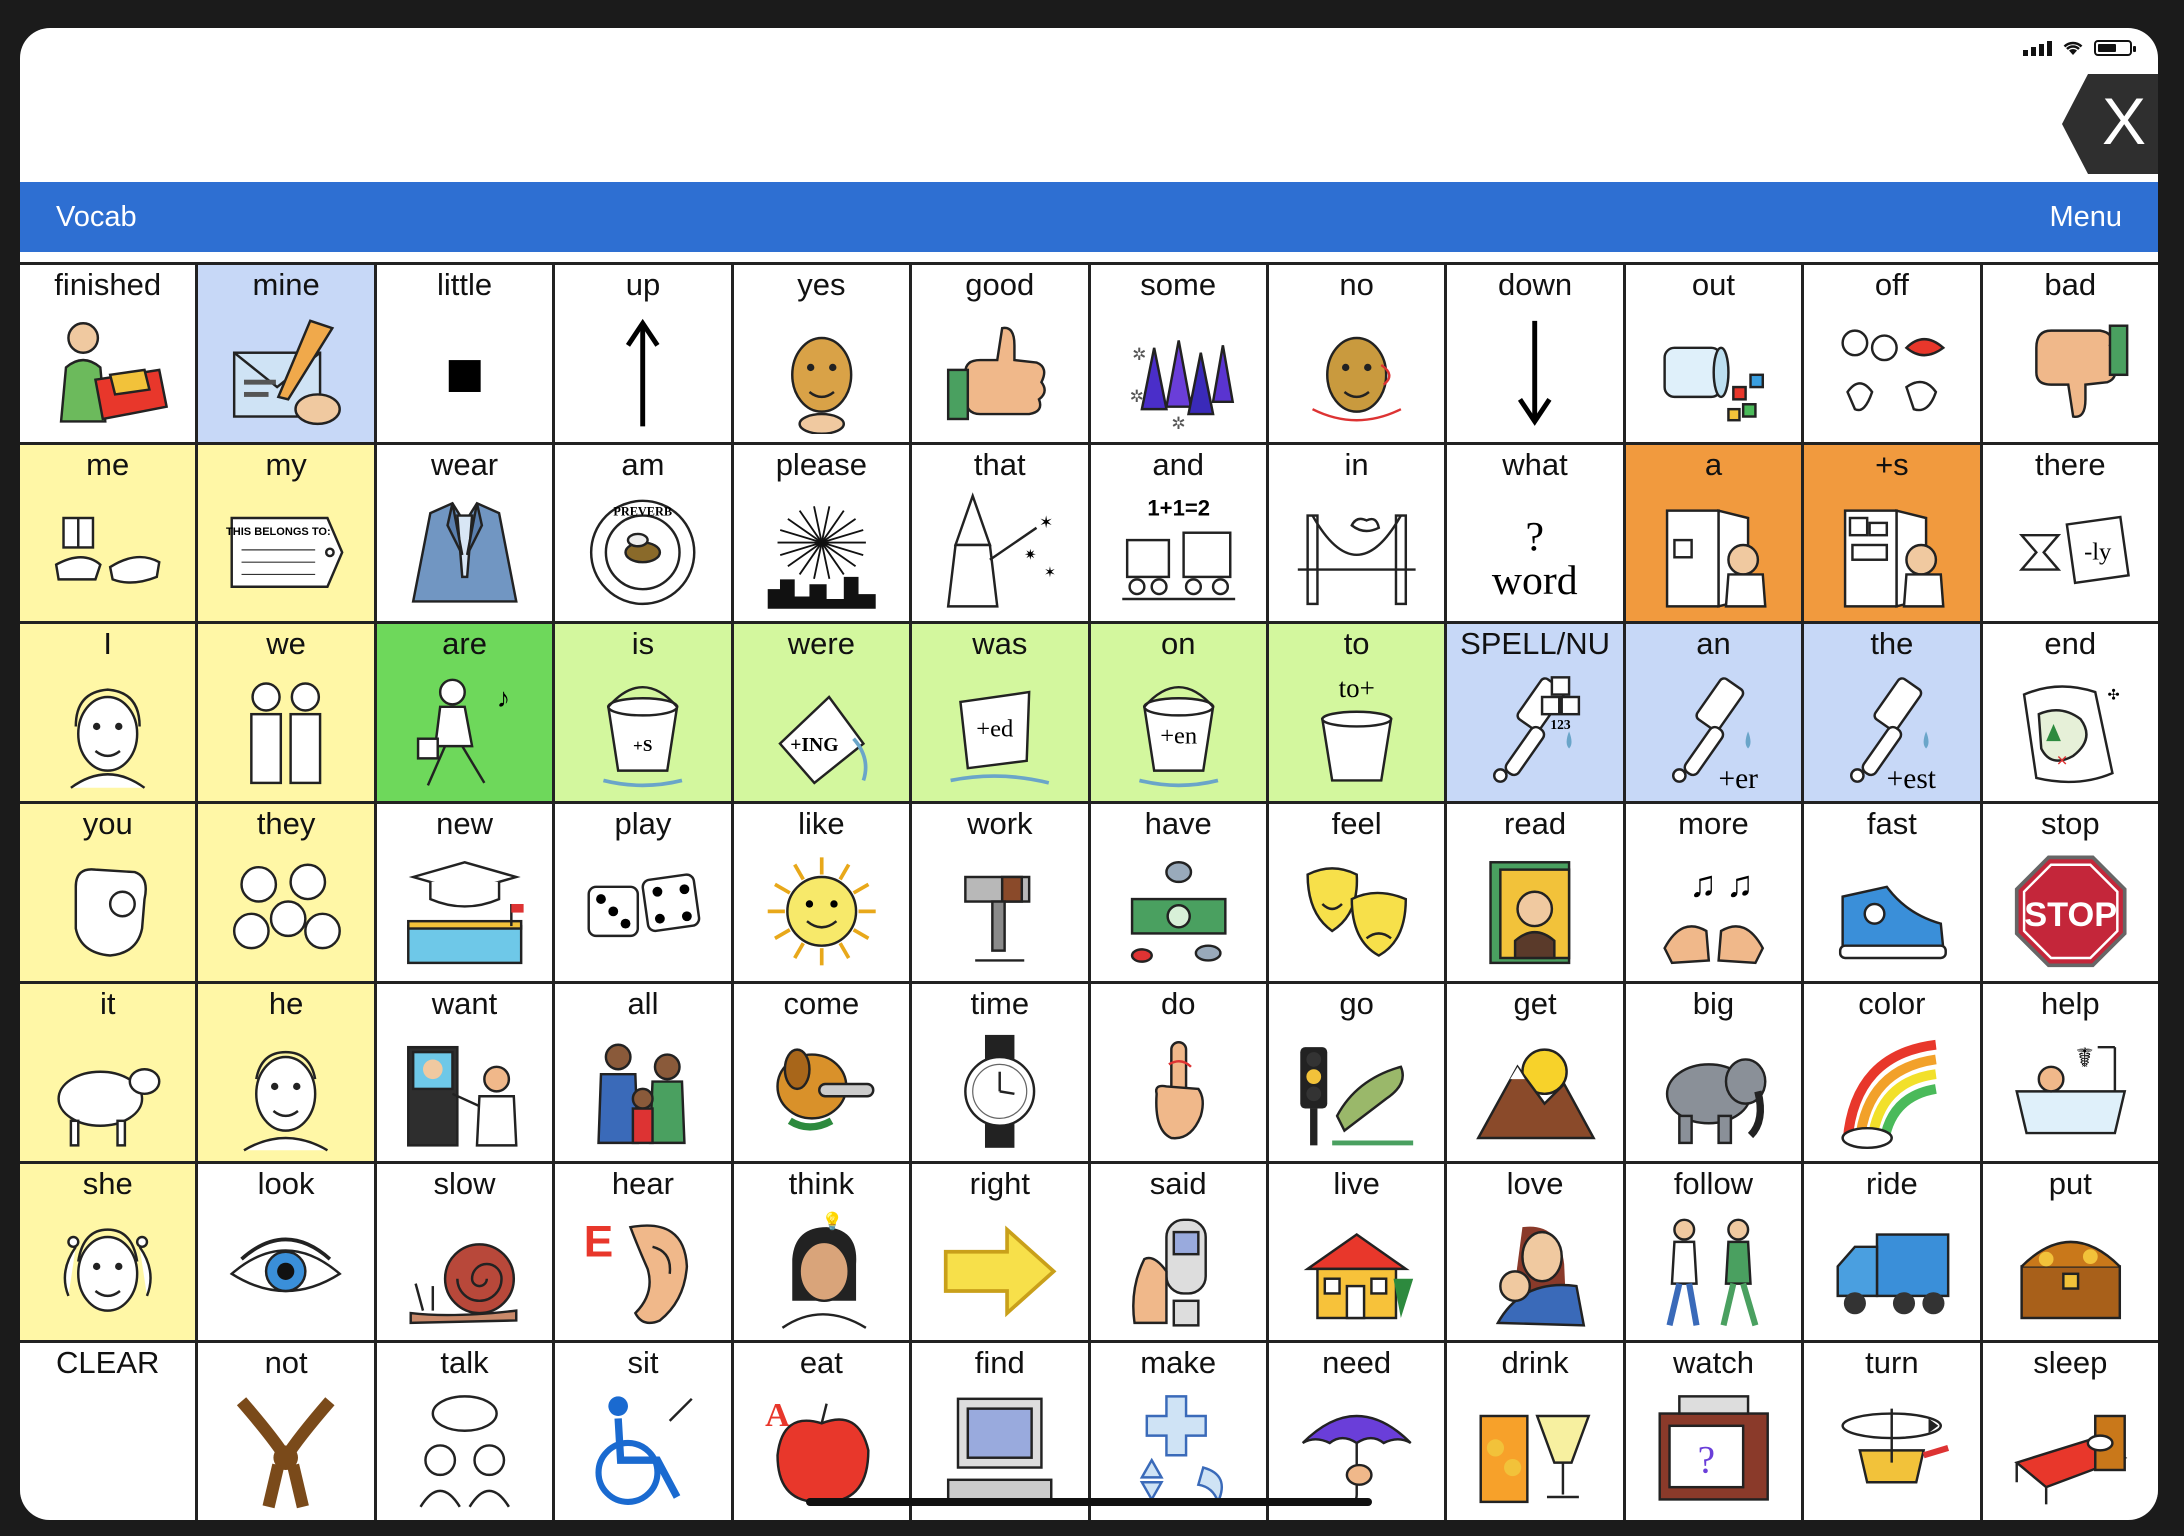 Image resolution: width=2184 pixels, height=1536 pixels. What do you see at coordinates (1713, 353) in the screenshot?
I see `word-button-out: out` at bounding box center [1713, 353].